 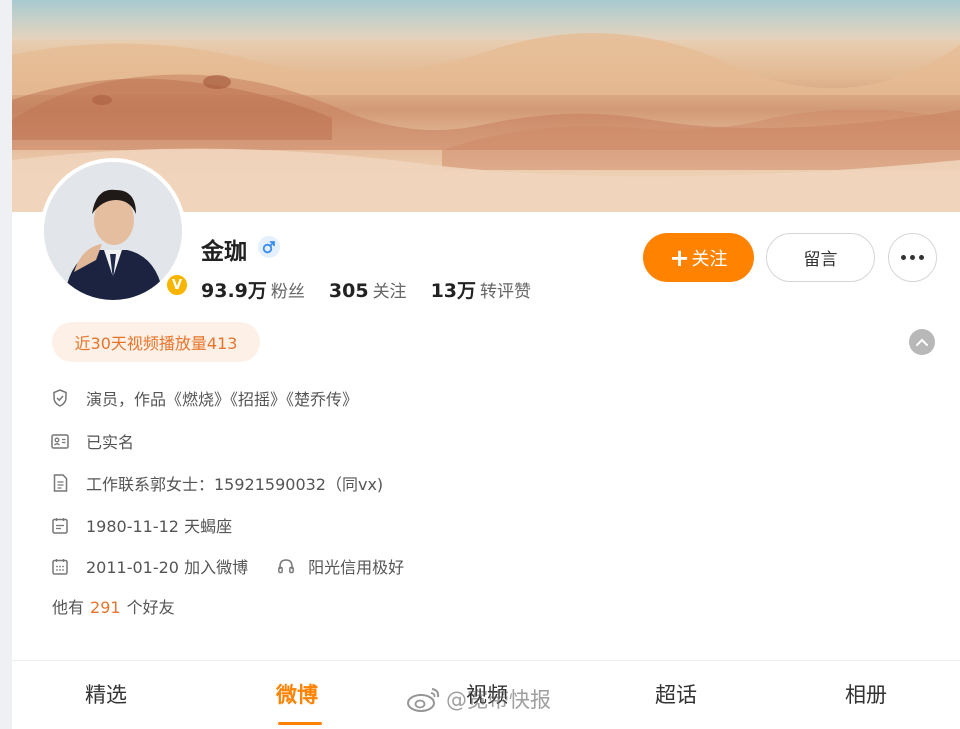 What do you see at coordinates (167, 567) in the screenshot?
I see `info-text: 2011-01-20 加入微博` at bounding box center [167, 567].